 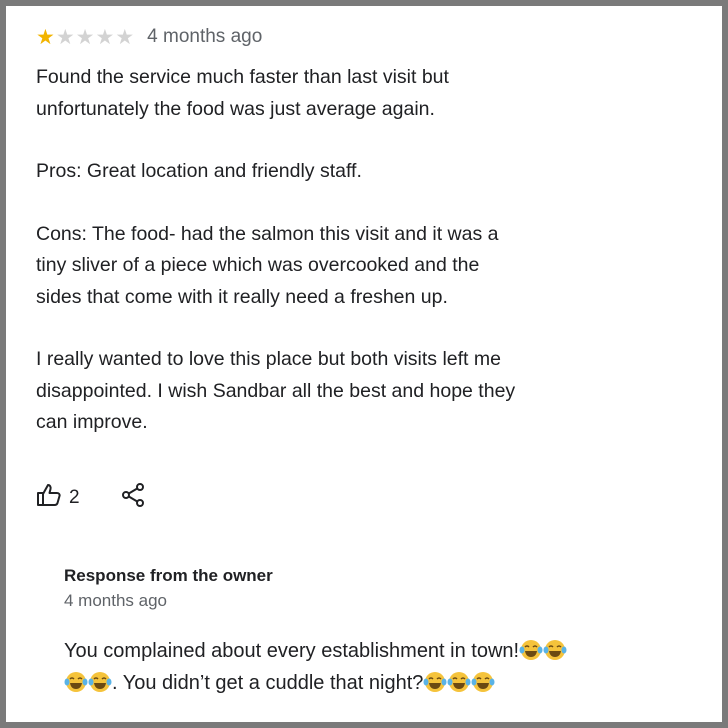 I want to click on review-header: ★ ★ ★ ★ ★ 4 months ago, so click(x=149, y=37).